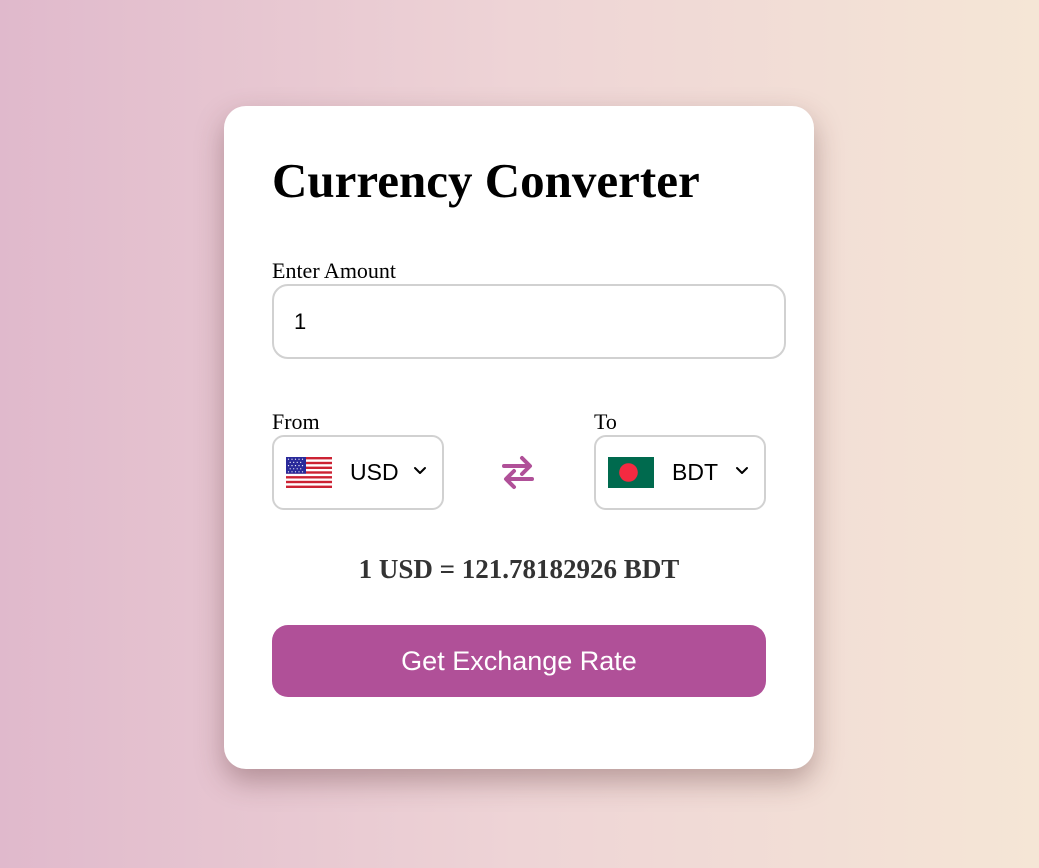  What do you see at coordinates (296, 421) in the screenshot?
I see `from-label: From` at bounding box center [296, 421].